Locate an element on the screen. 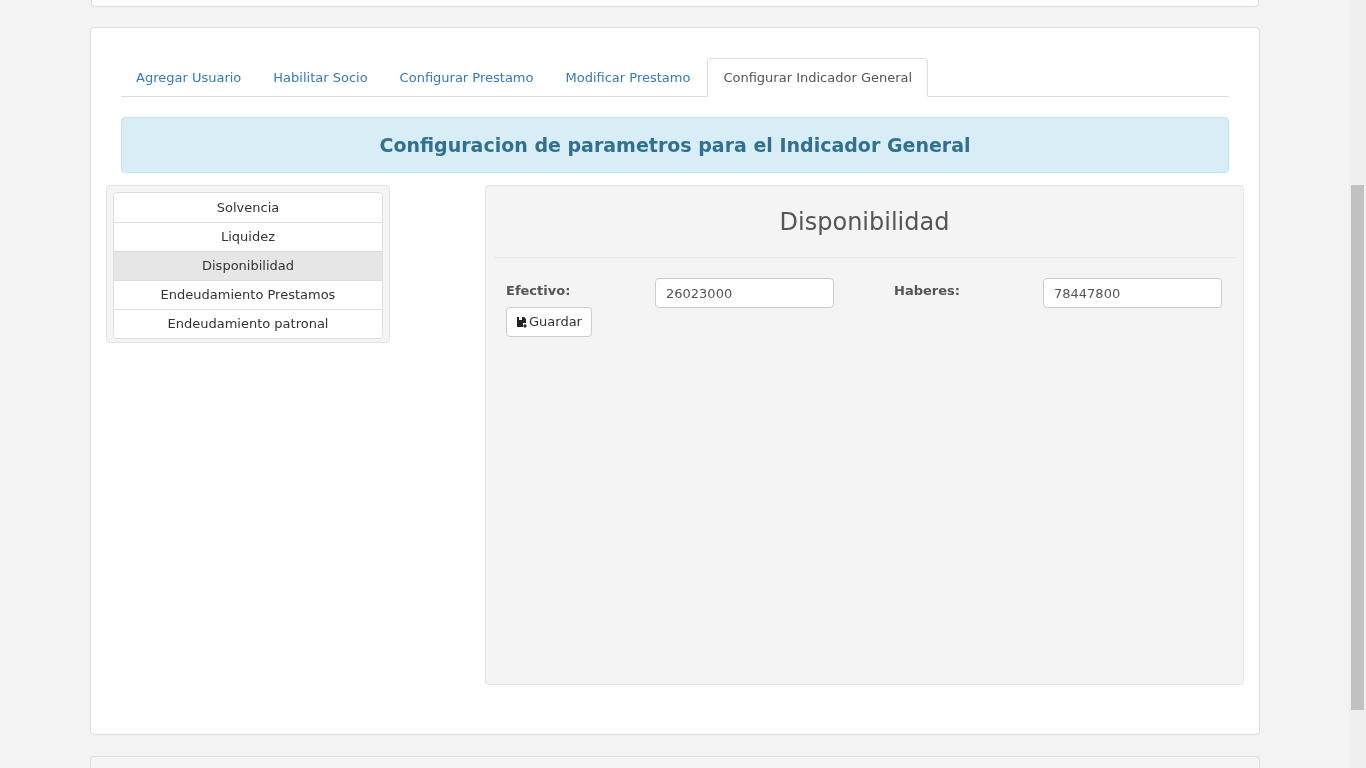 This screenshot has width=1366, height=768. save-button: Guardar is located at coordinates (549, 322).